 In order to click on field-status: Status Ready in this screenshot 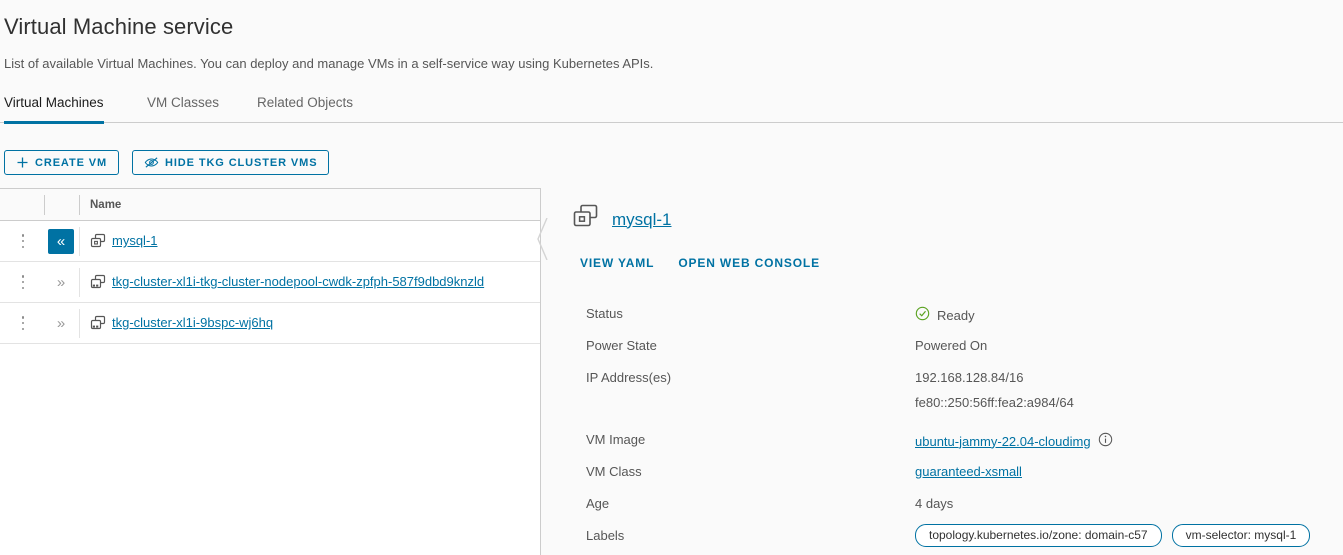, I will do `click(964, 322)`.